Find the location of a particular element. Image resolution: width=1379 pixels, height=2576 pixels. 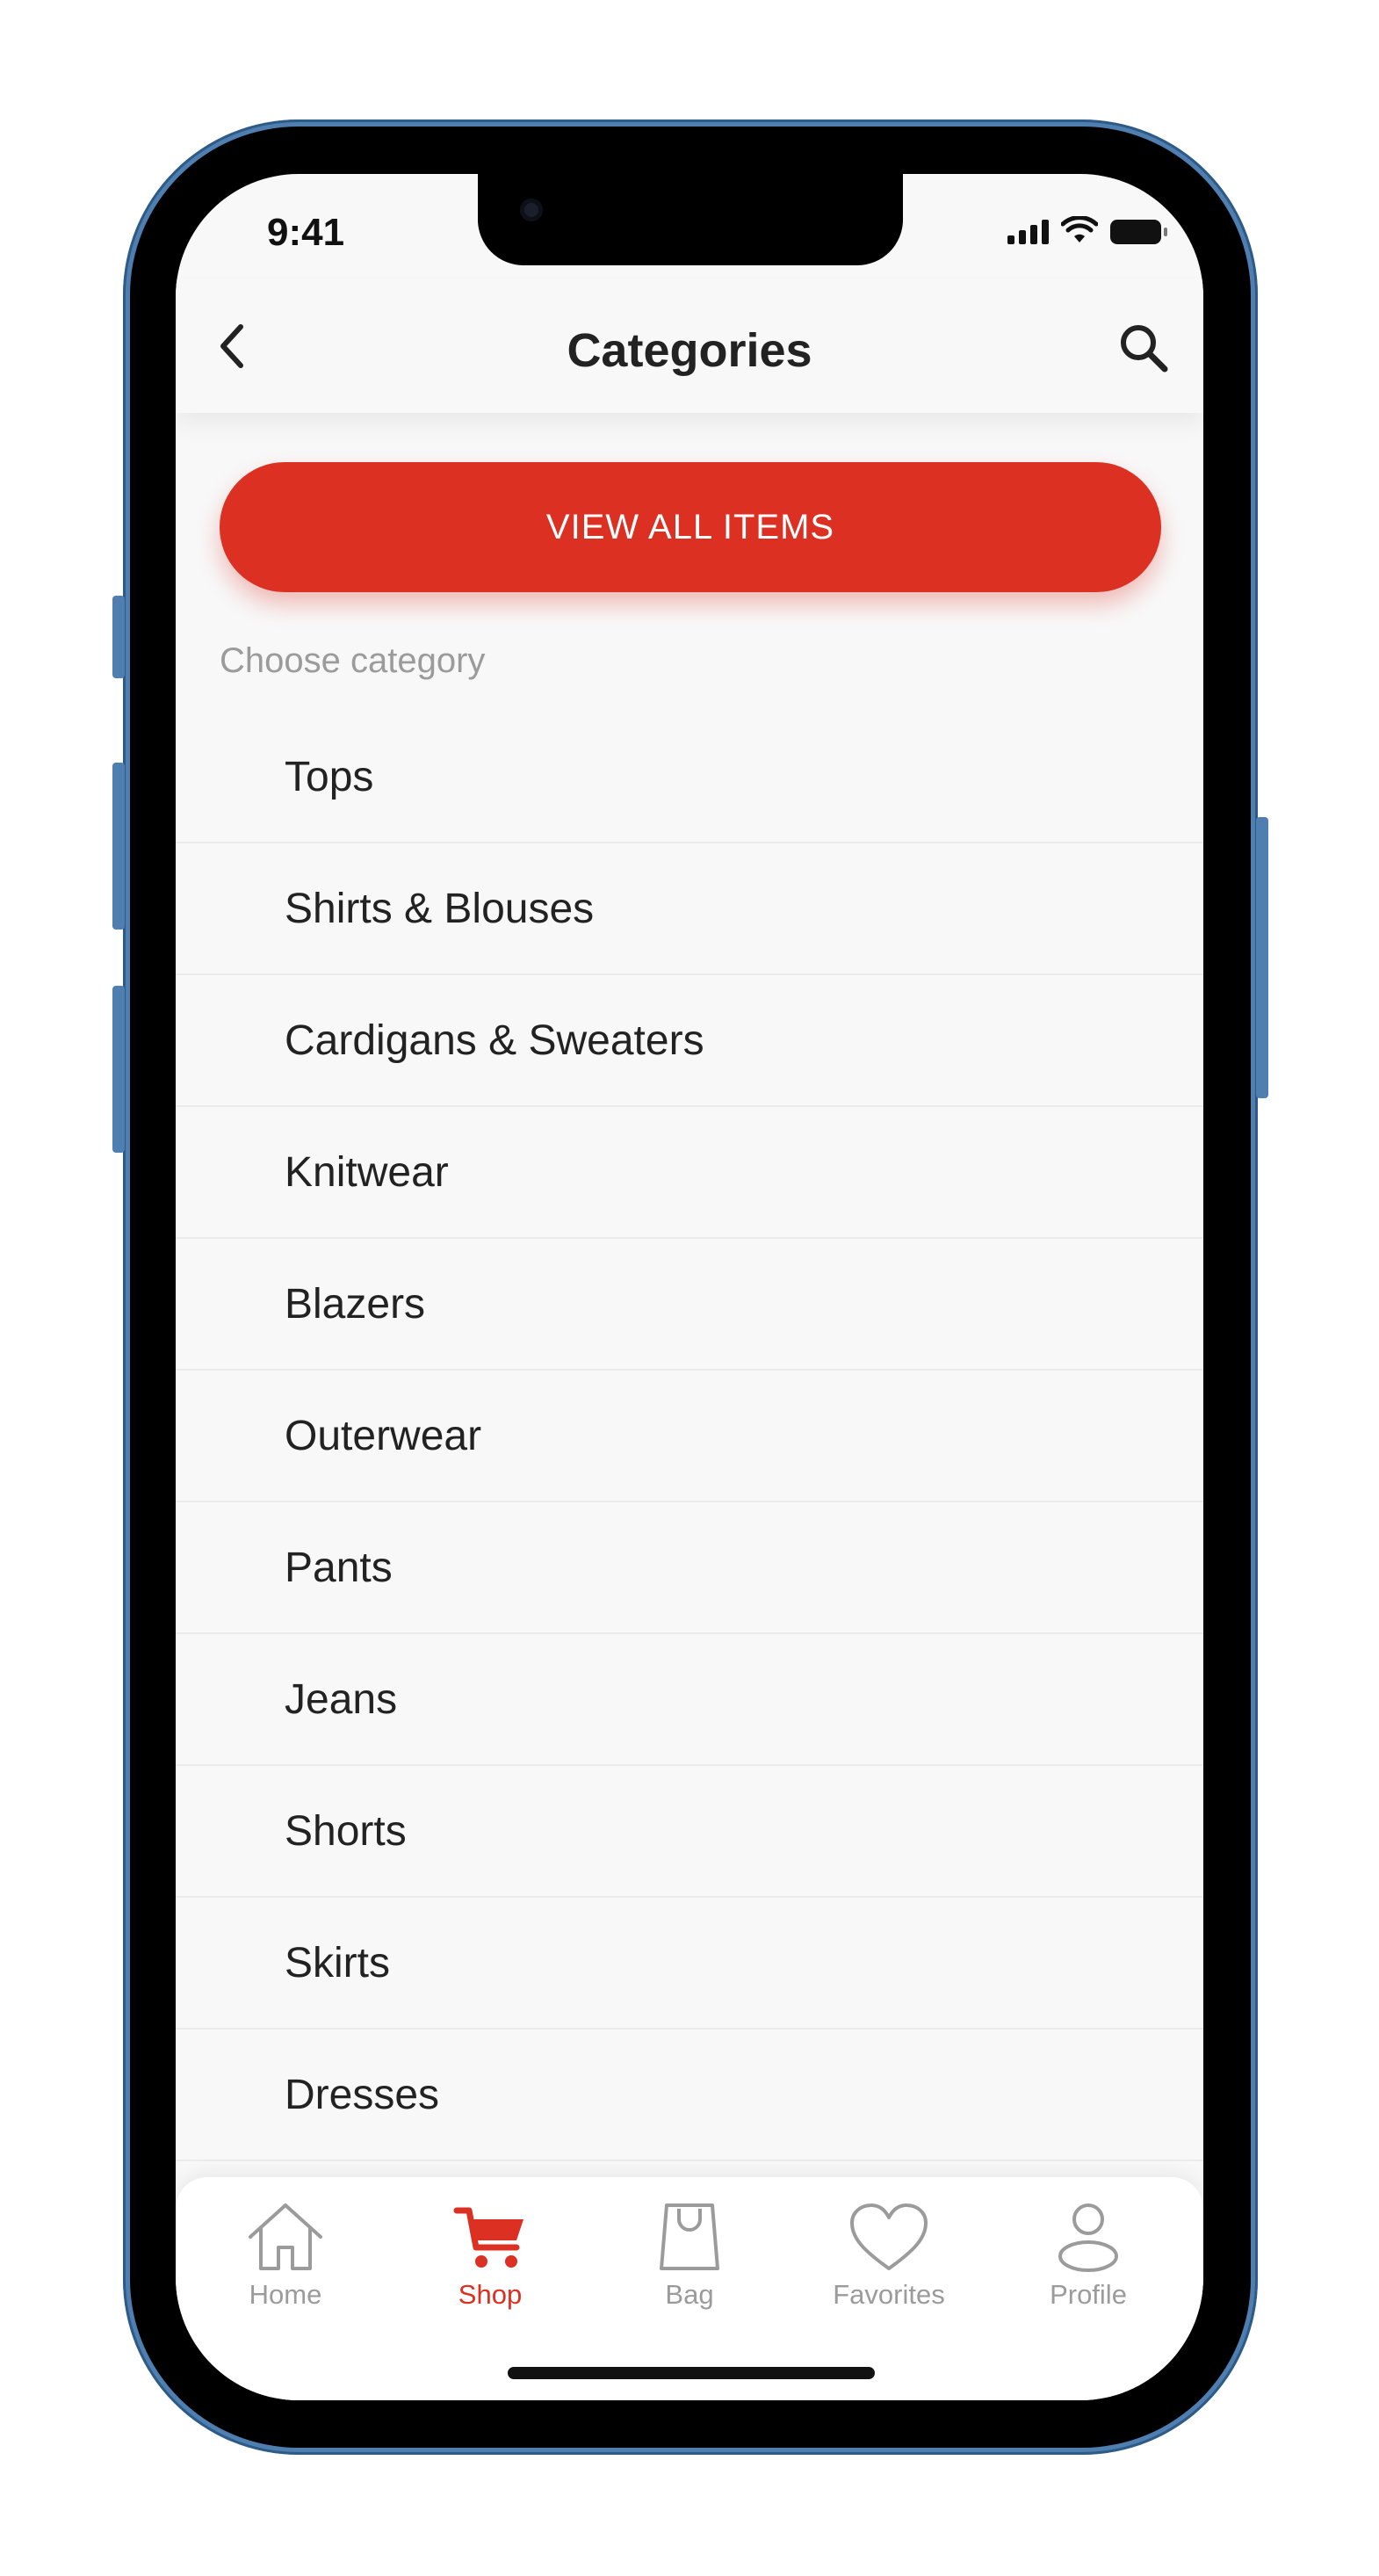

heart-icon is located at coordinates (889, 2236).